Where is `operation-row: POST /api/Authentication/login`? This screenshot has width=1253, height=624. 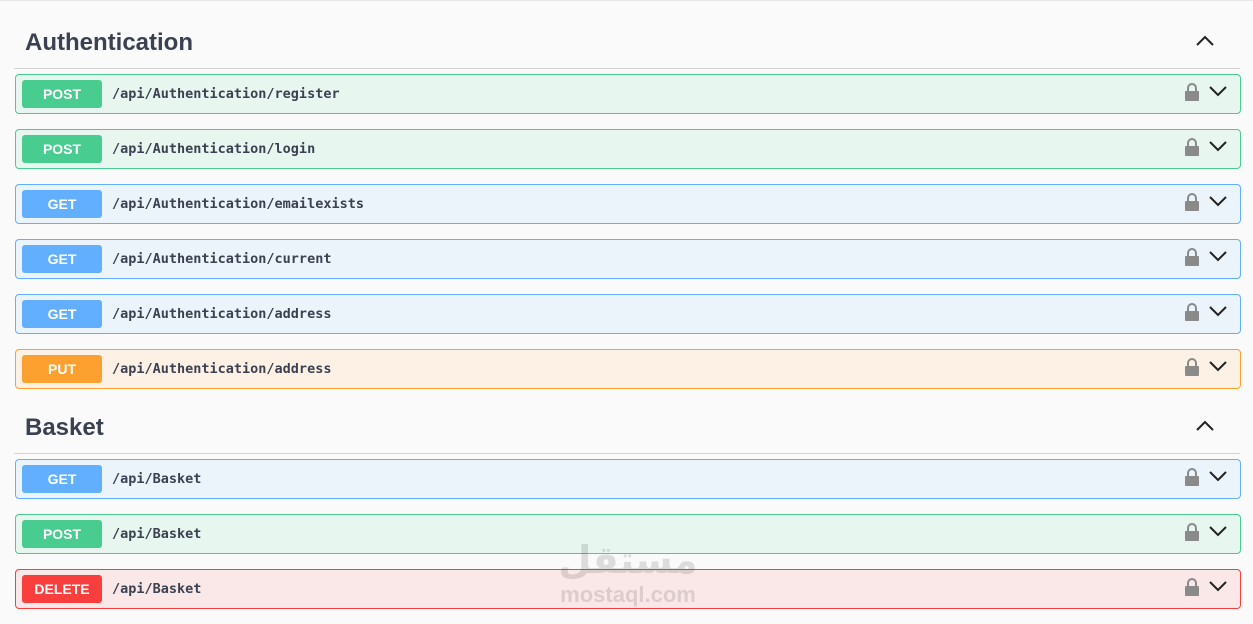 operation-row: POST /api/Authentication/login is located at coordinates (628, 149).